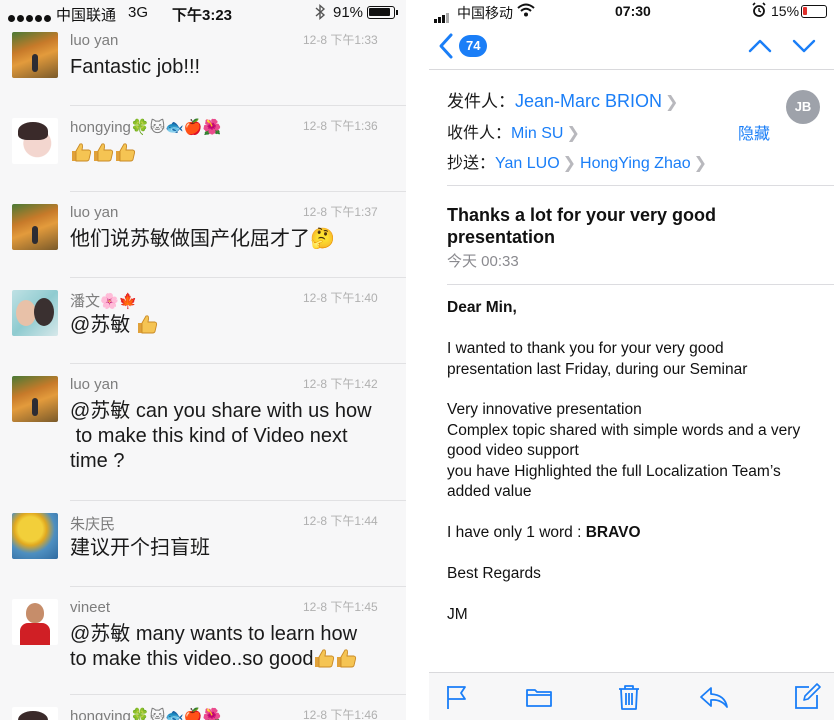 This screenshot has height=720, width=834. What do you see at coordinates (473, 46) in the screenshot?
I see `unread-count-badge: 74` at bounding box center [473, 46].